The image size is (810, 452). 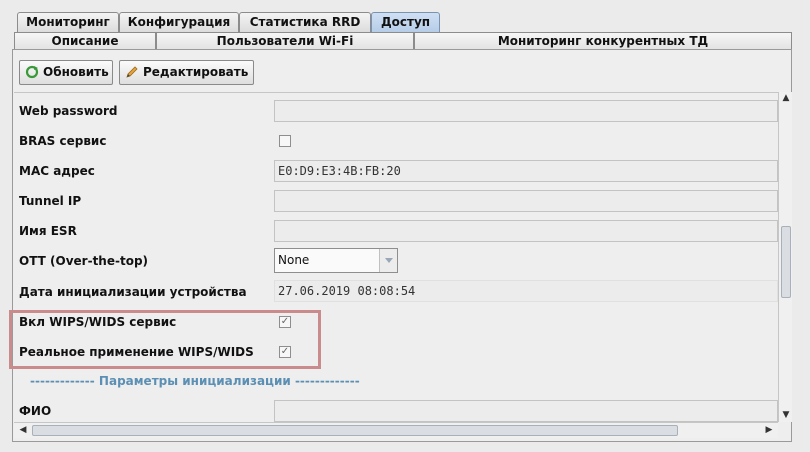 What do you see at coordinates (405, 22) in the screenshot?
I see `tab-access: Доступ` at bounding box center [405, 22].